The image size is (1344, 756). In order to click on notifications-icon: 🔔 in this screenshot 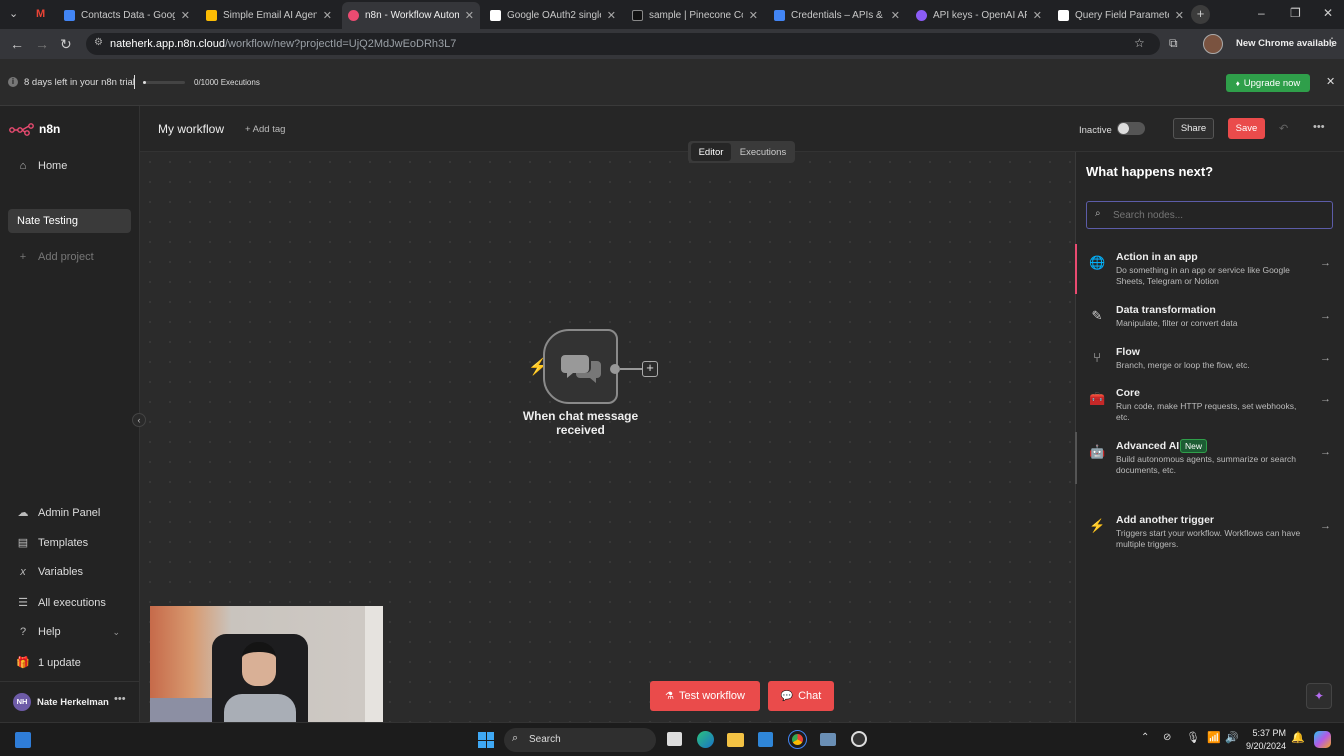, I will do `click(1298, 737)`.